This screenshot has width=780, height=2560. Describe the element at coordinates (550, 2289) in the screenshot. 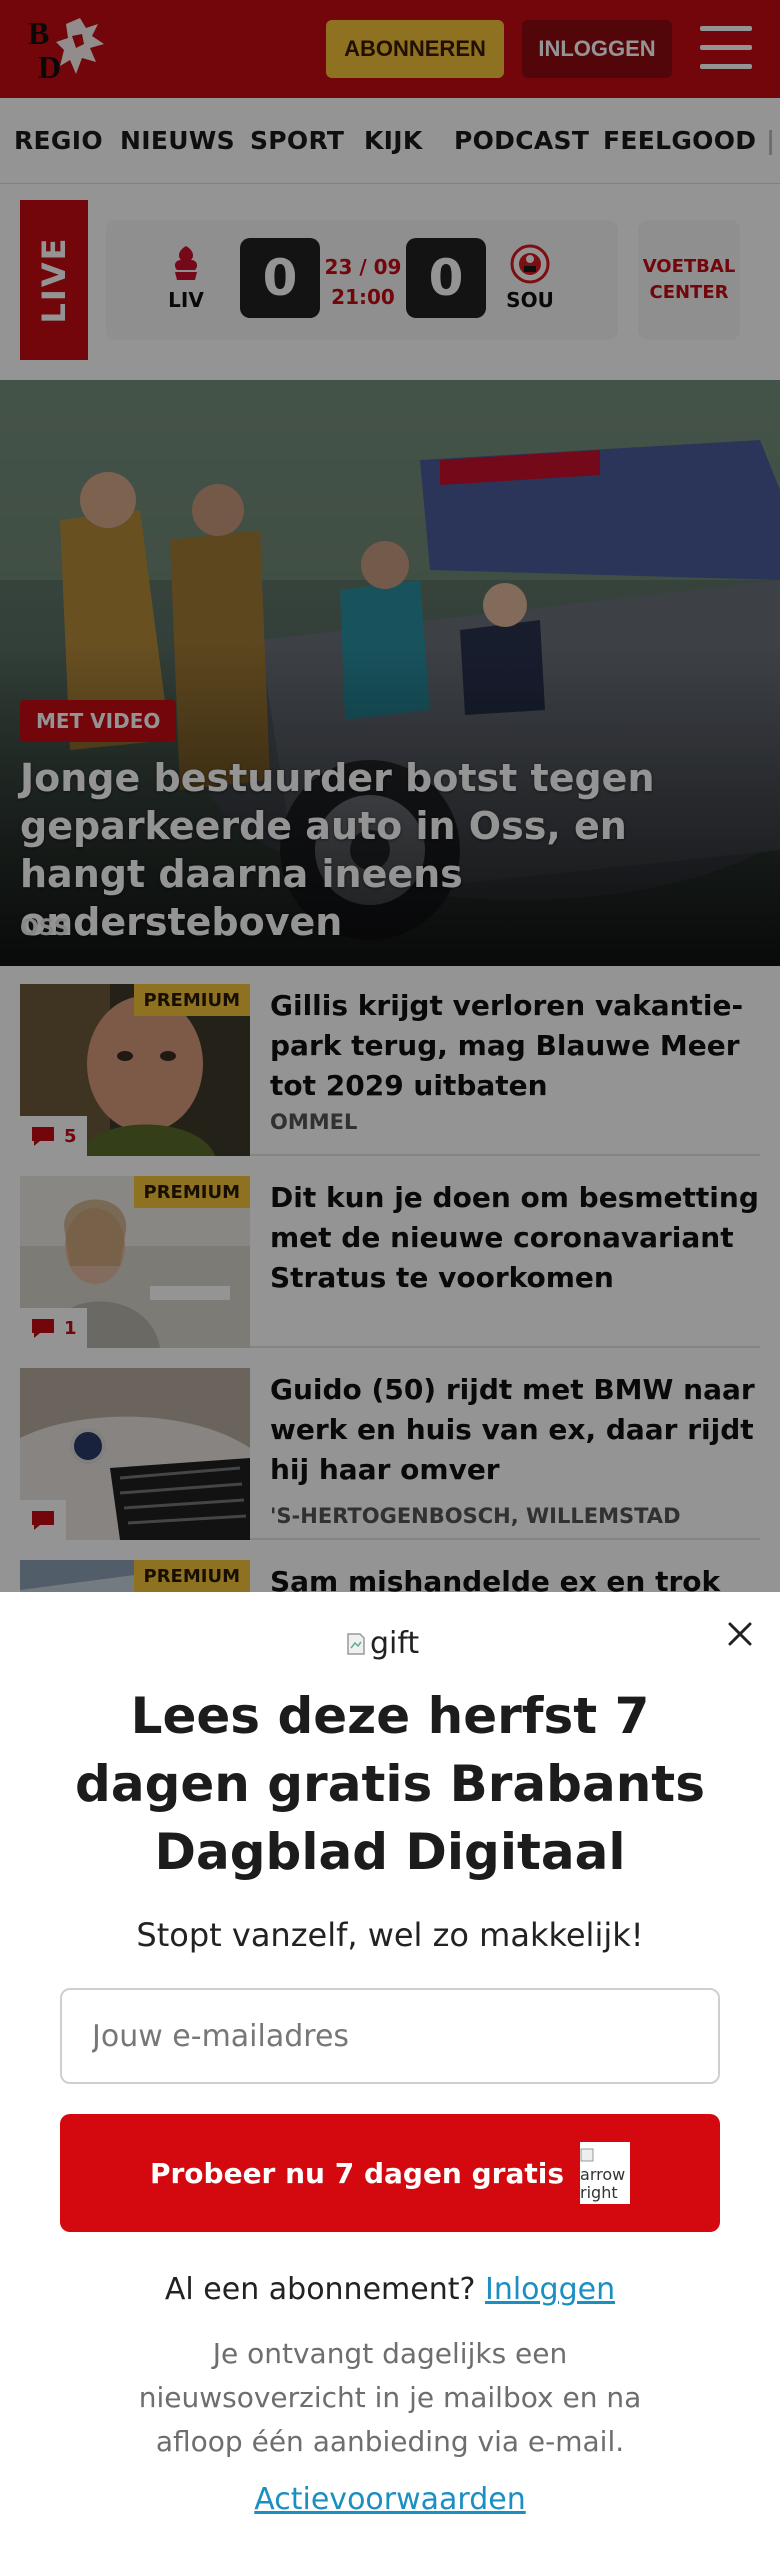

I see `popup-login-link: Inloggen` at that location.